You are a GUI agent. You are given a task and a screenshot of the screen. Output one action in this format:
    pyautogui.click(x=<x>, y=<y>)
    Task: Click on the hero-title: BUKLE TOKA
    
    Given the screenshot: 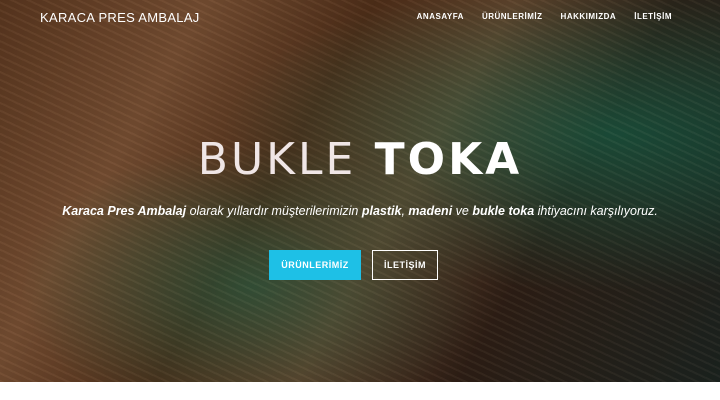 What is the action you would take?
    pyautogui.click(x=360, y=159)
    